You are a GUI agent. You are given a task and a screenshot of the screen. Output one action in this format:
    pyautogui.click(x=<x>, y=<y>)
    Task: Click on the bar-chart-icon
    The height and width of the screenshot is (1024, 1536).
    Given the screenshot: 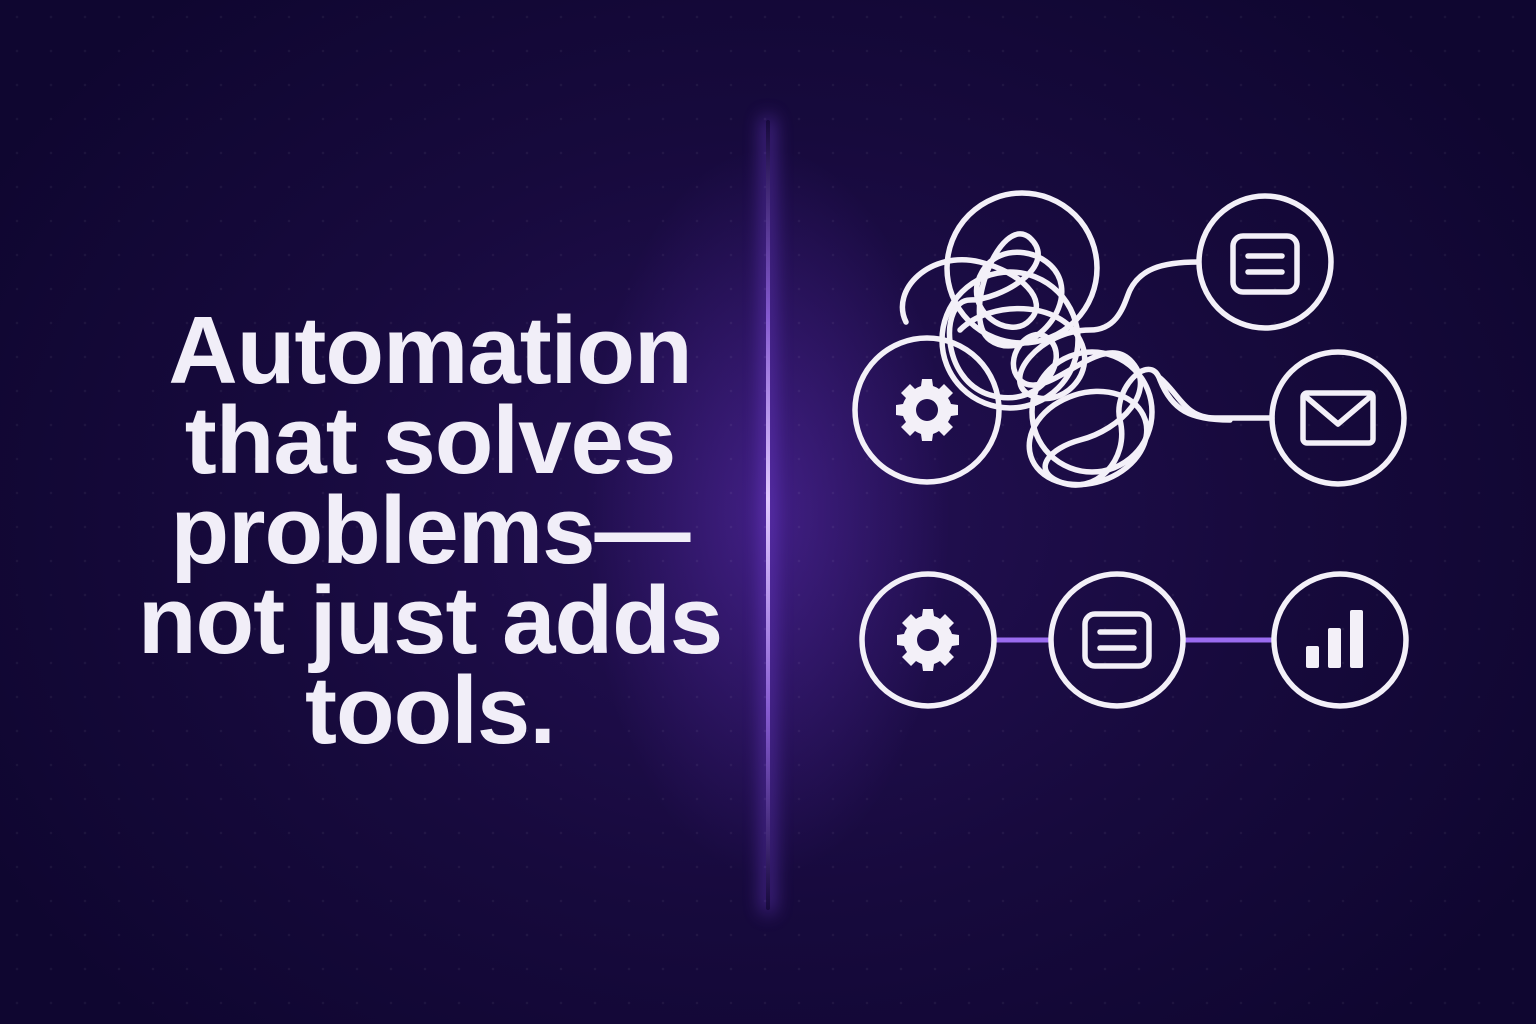 What is the action you would take?
    pyautogui.click(x=1334, y=639)
    